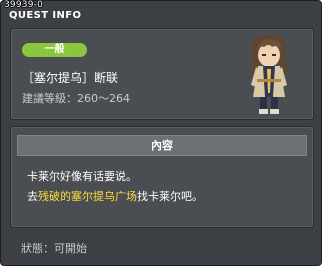  Describe the element at coordinates (170, 196) in the screenshot. I see `content-text-suffix: 找卡莱尔吧。` at that location.